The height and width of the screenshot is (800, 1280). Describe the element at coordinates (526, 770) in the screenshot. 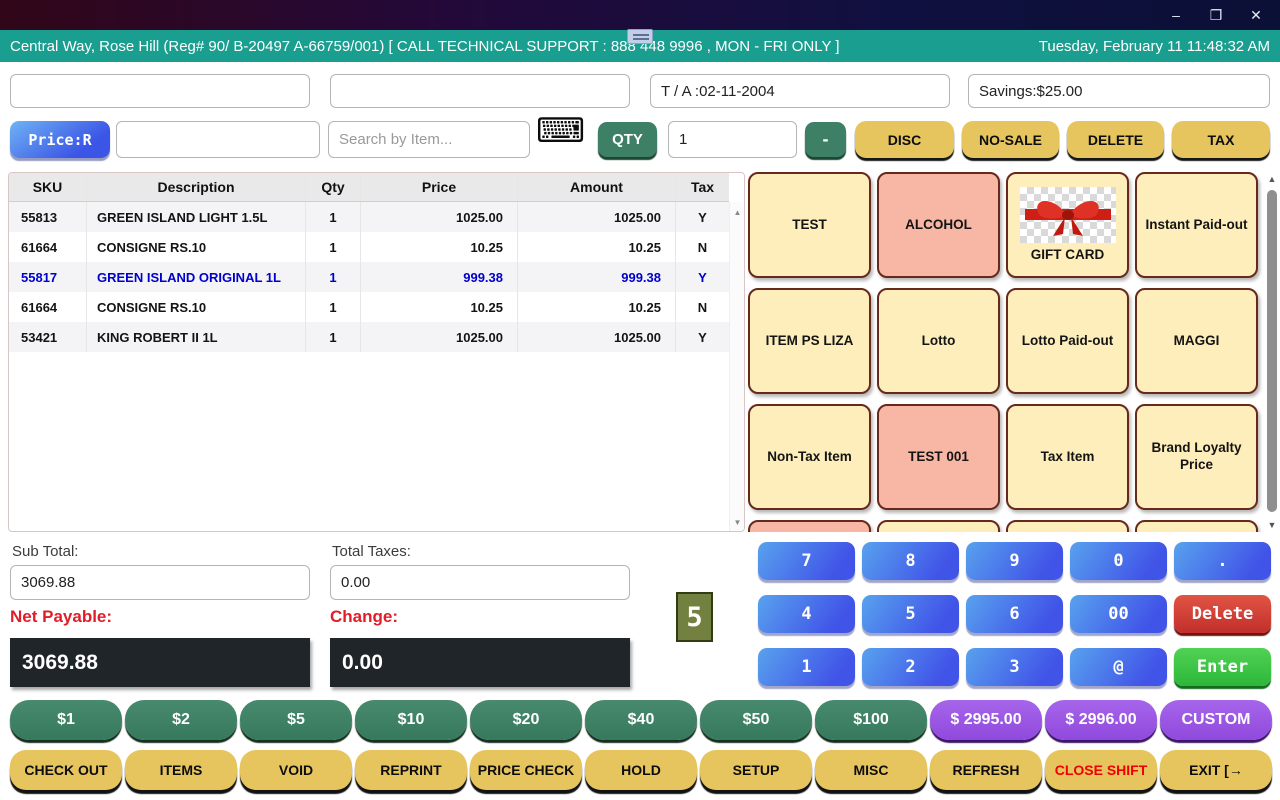

I see `function-button: PRICE CHECK` at that location.